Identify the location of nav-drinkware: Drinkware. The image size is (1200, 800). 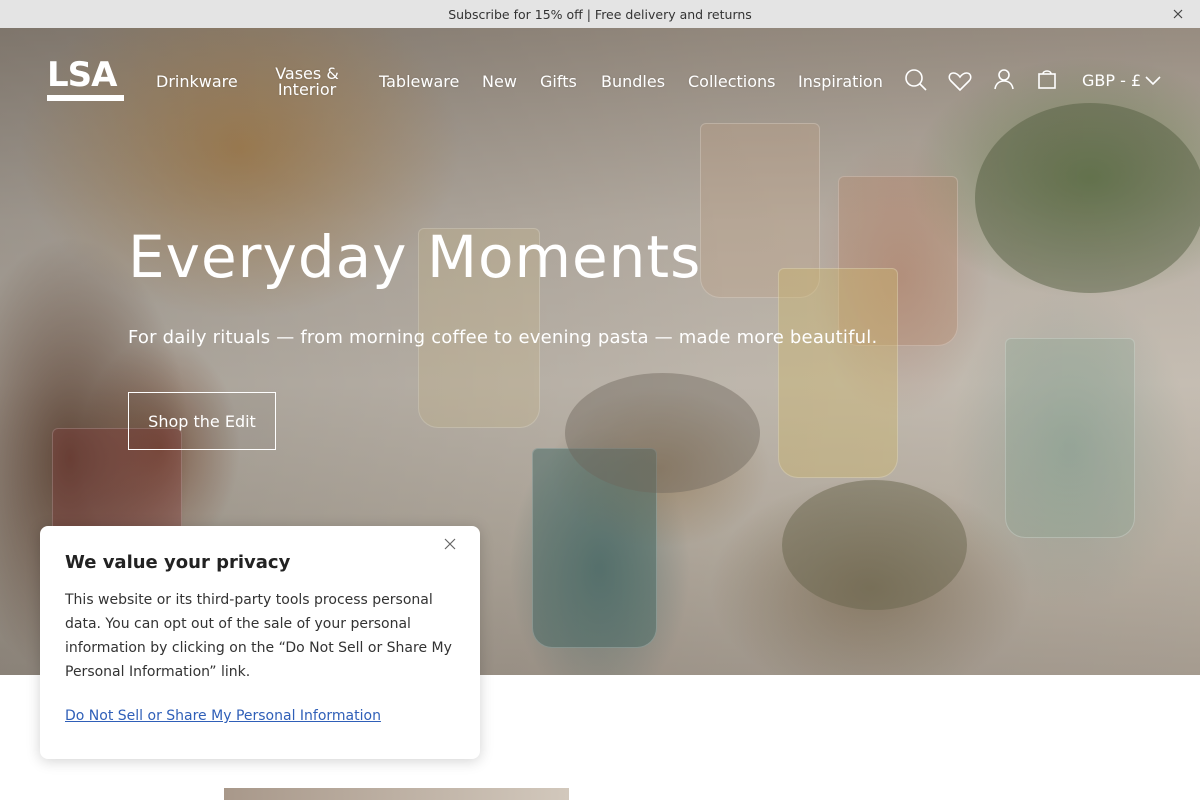
(197, 82).